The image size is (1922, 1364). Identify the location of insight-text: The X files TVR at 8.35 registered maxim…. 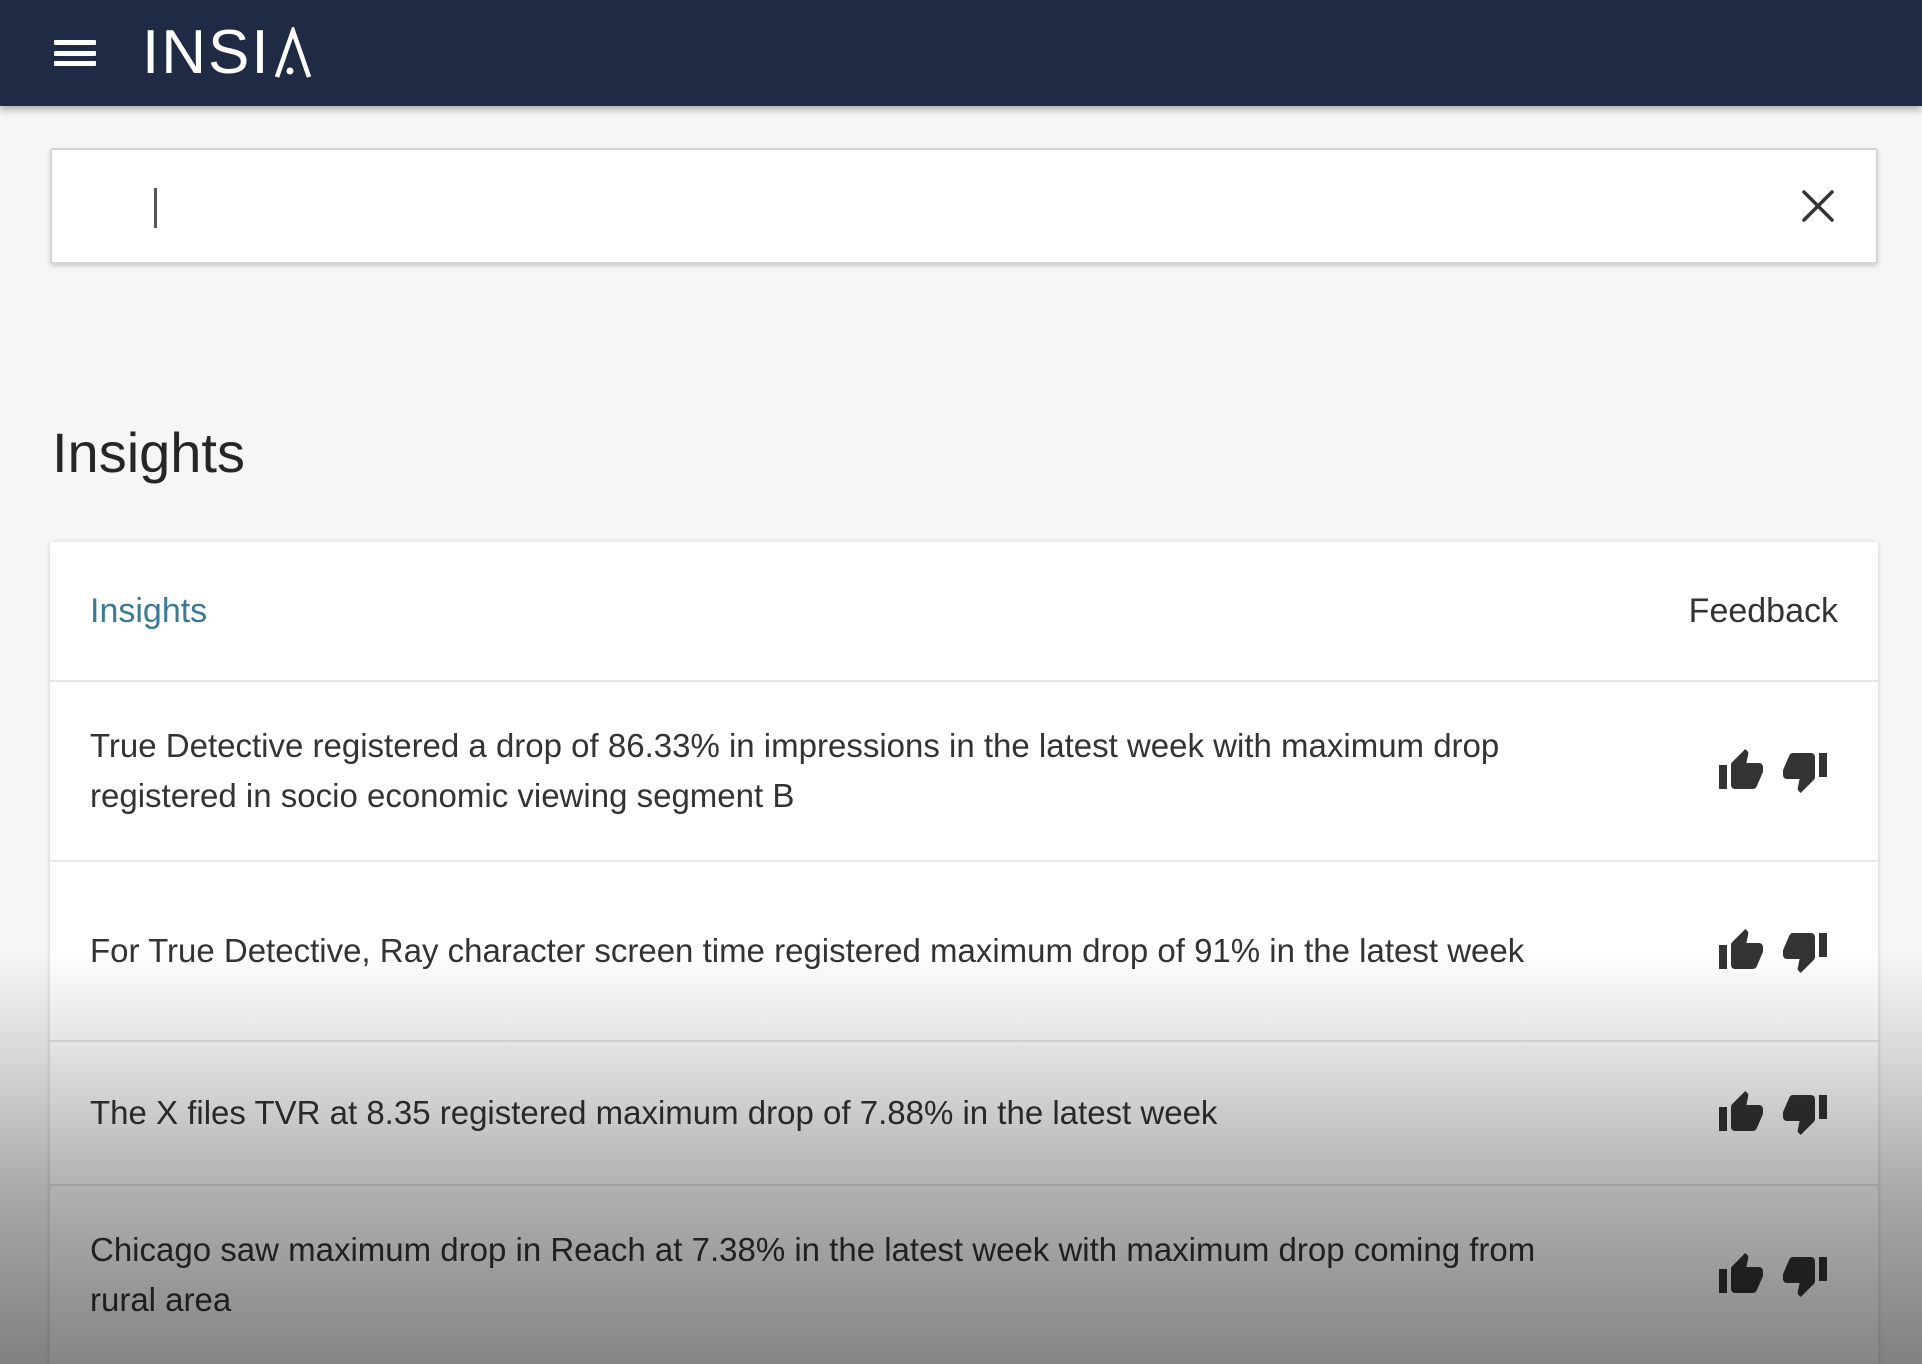
(654, 1112).